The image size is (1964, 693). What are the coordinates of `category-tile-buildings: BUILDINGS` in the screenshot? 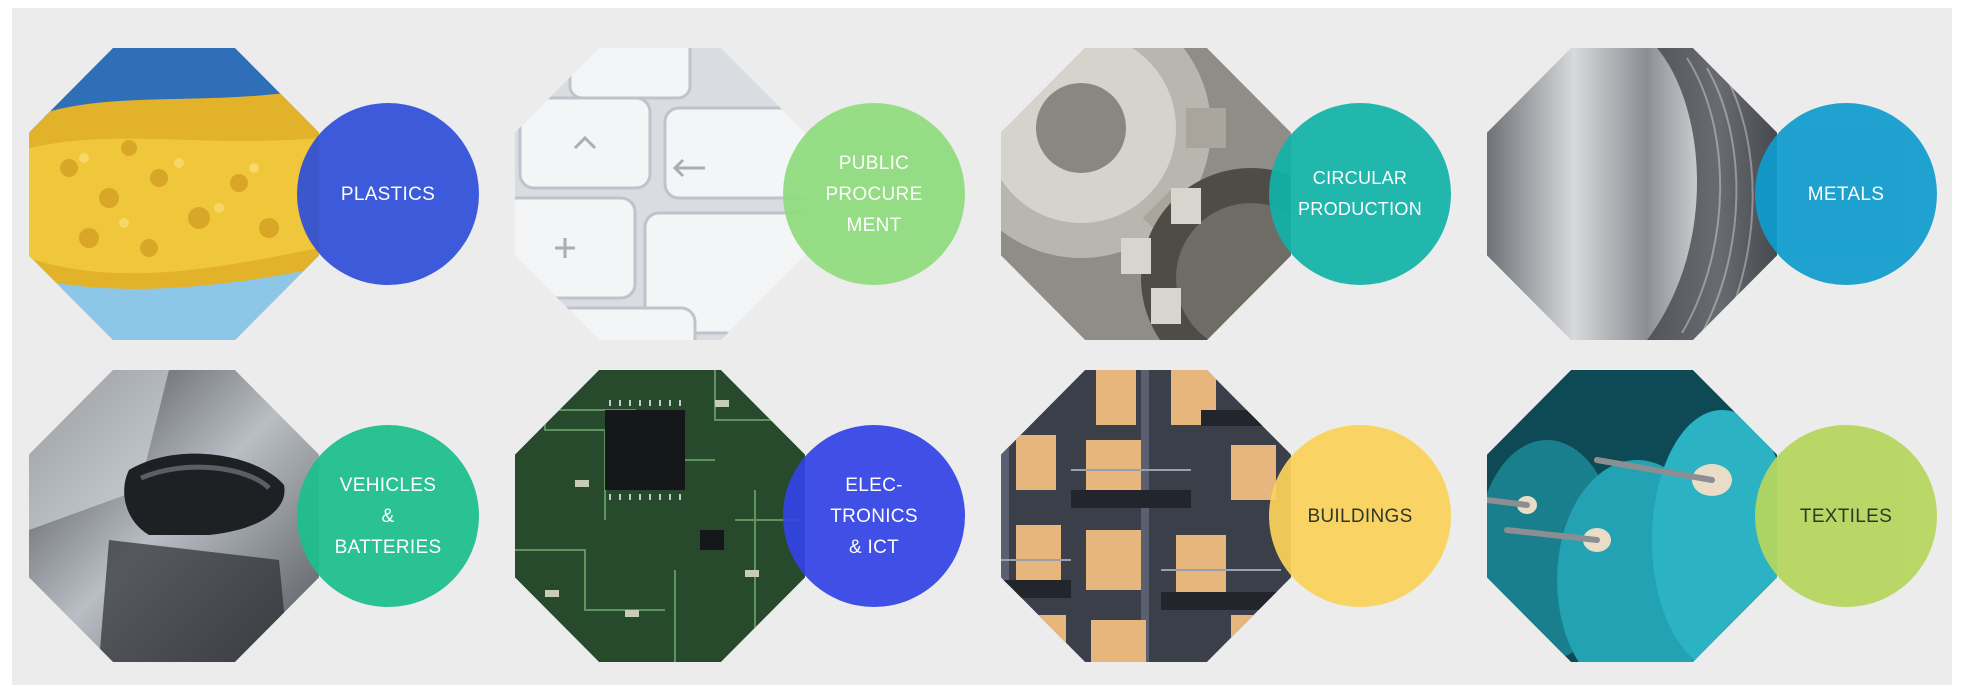 It's located at (1226, 516).